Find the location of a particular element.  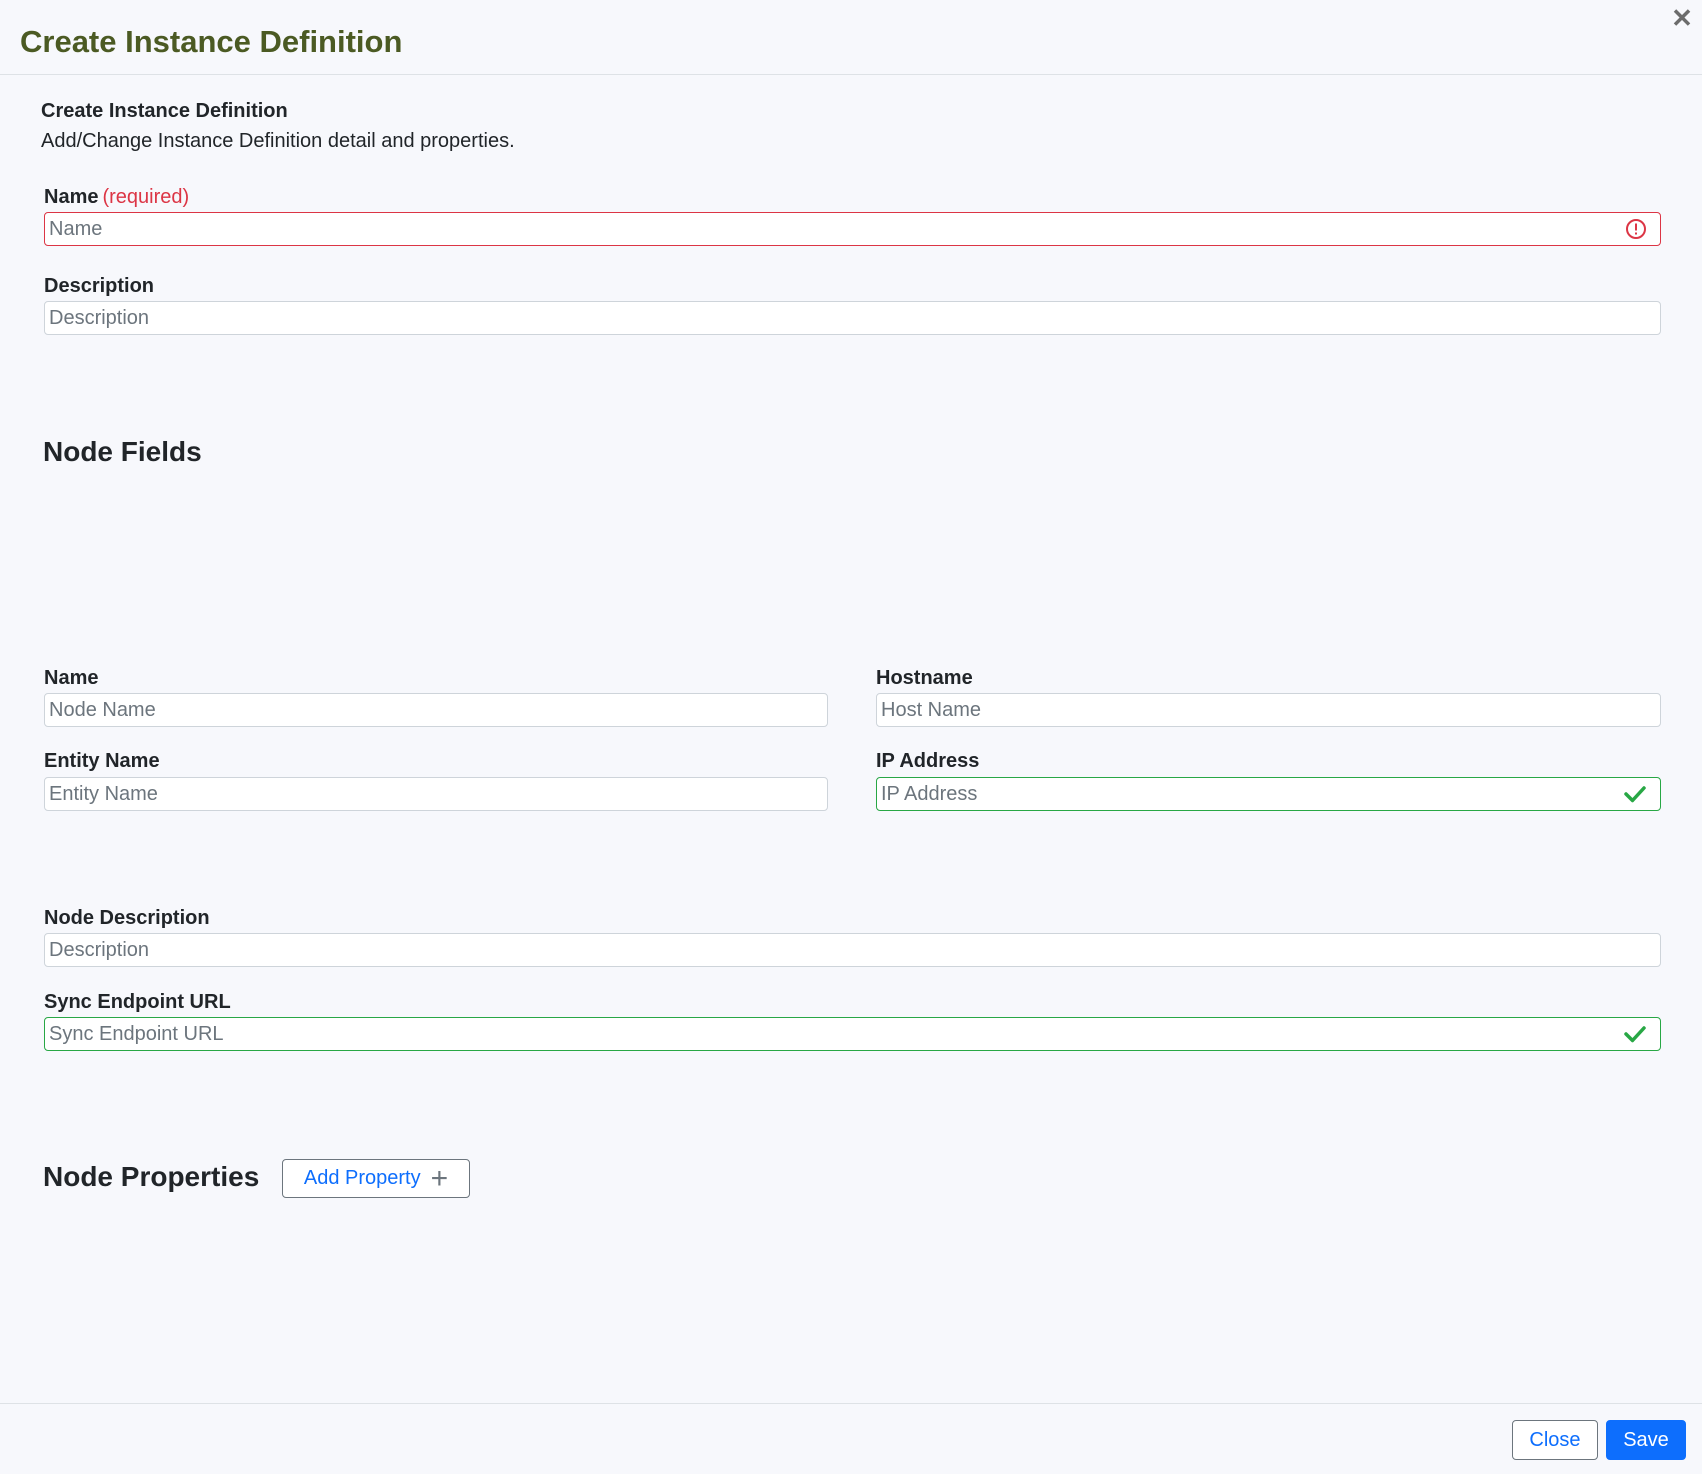

form-section-title: Create Instance Definition is located at coordinates (164, 111).